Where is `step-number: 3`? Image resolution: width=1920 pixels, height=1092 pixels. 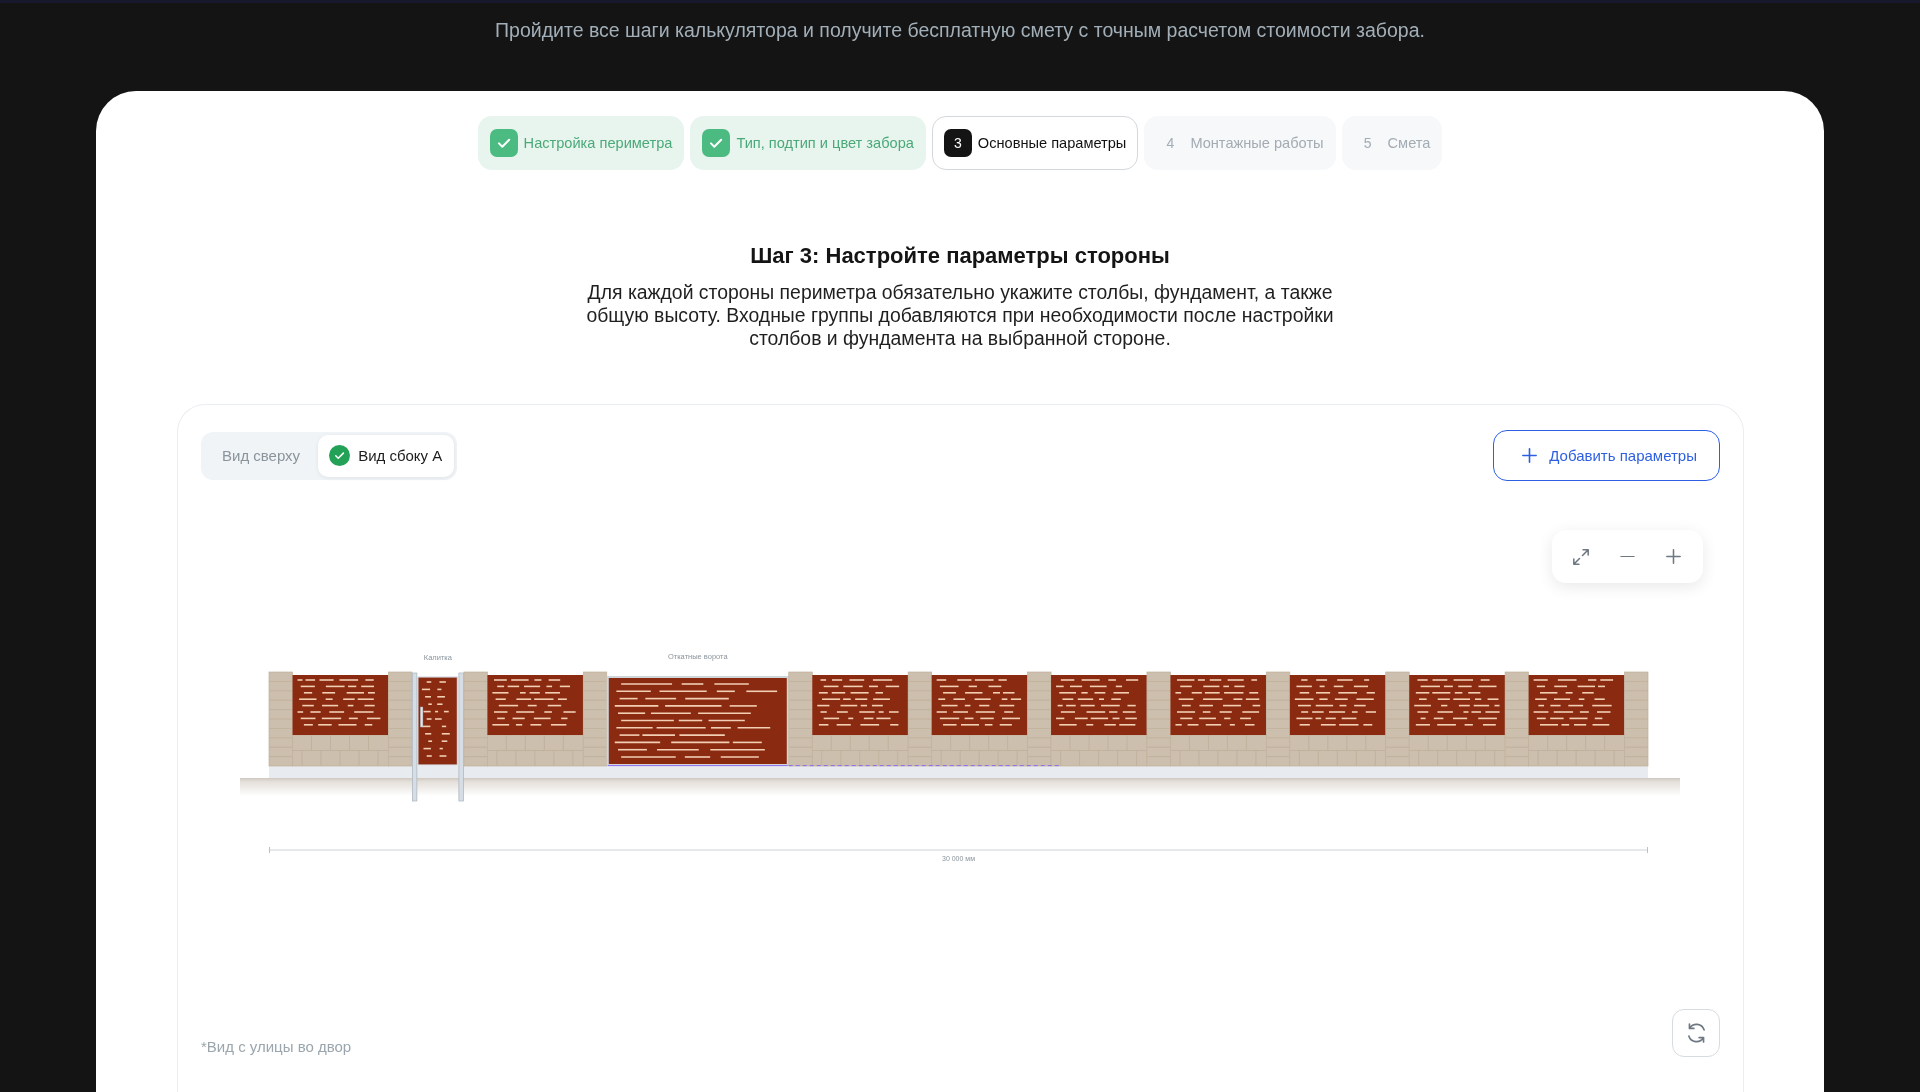 step-number: 3 is located at coordinates (957, 143).